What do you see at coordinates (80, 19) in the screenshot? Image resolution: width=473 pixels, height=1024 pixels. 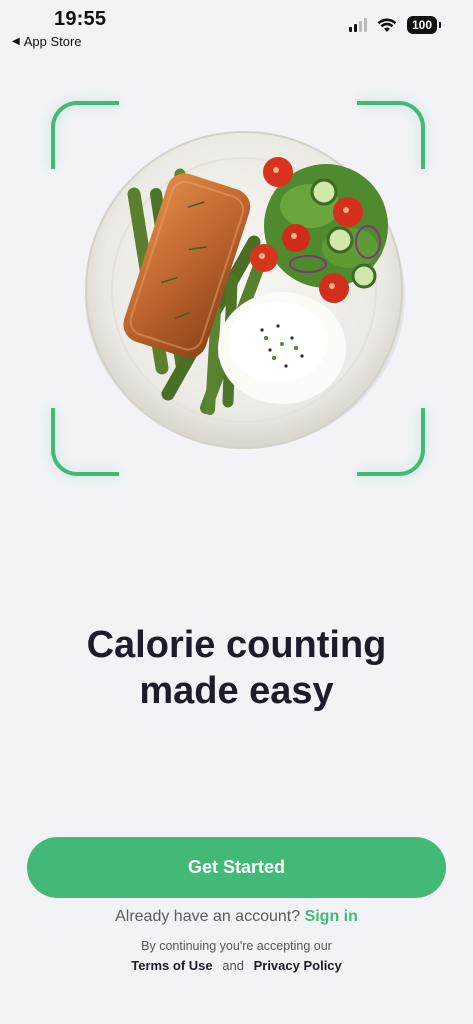 I see `status-time: 19:55` at bounding box center [80, 19].